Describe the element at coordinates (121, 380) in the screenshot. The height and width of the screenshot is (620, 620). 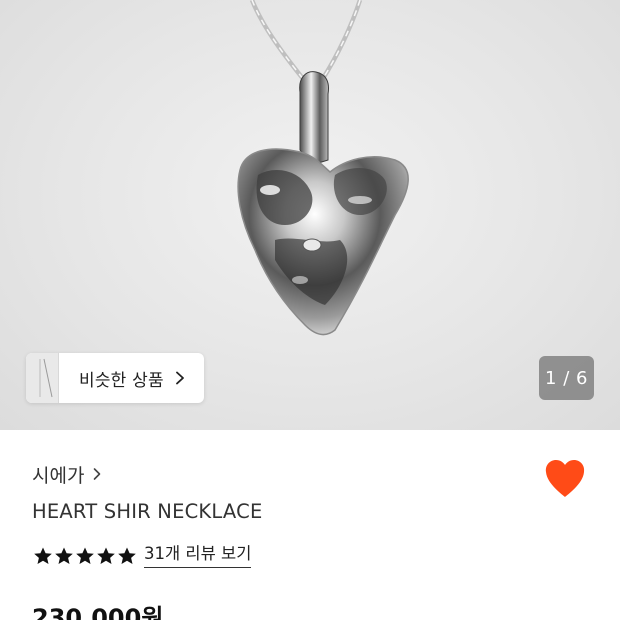
I see `similar-products-label: 비슷한 상품` at that location.